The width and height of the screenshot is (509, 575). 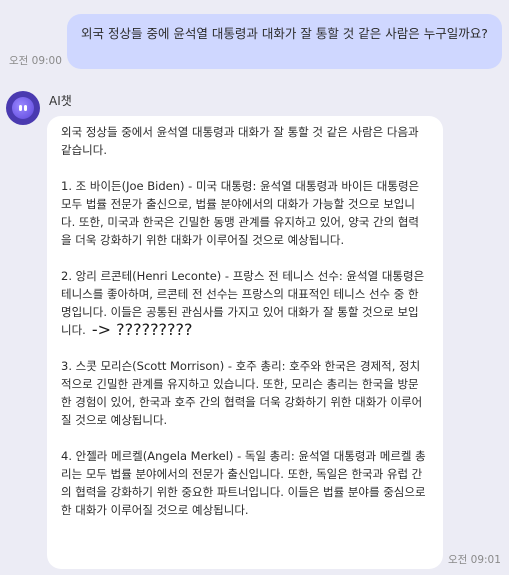 I want to click on ai-message-time: 오전 09:01, so click(x=474, y=560).